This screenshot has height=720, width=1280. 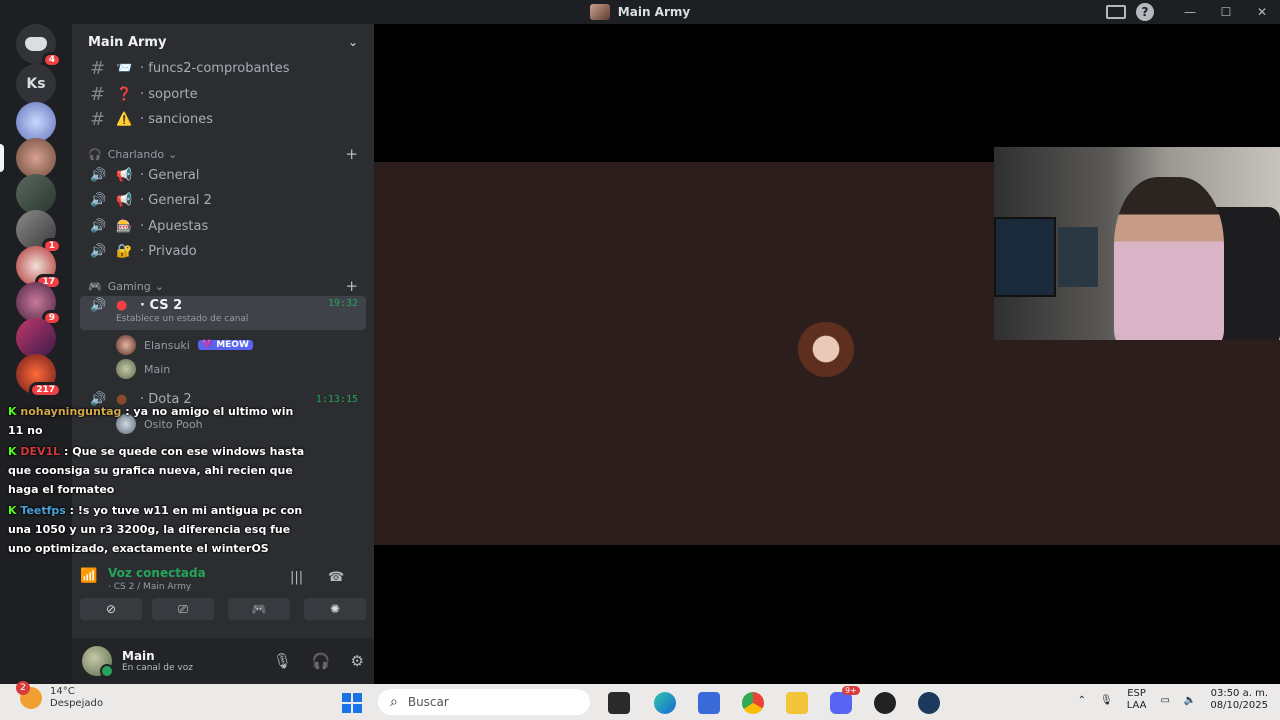 I want to click on activities-button: 🎮, so click(x=259, y=609).